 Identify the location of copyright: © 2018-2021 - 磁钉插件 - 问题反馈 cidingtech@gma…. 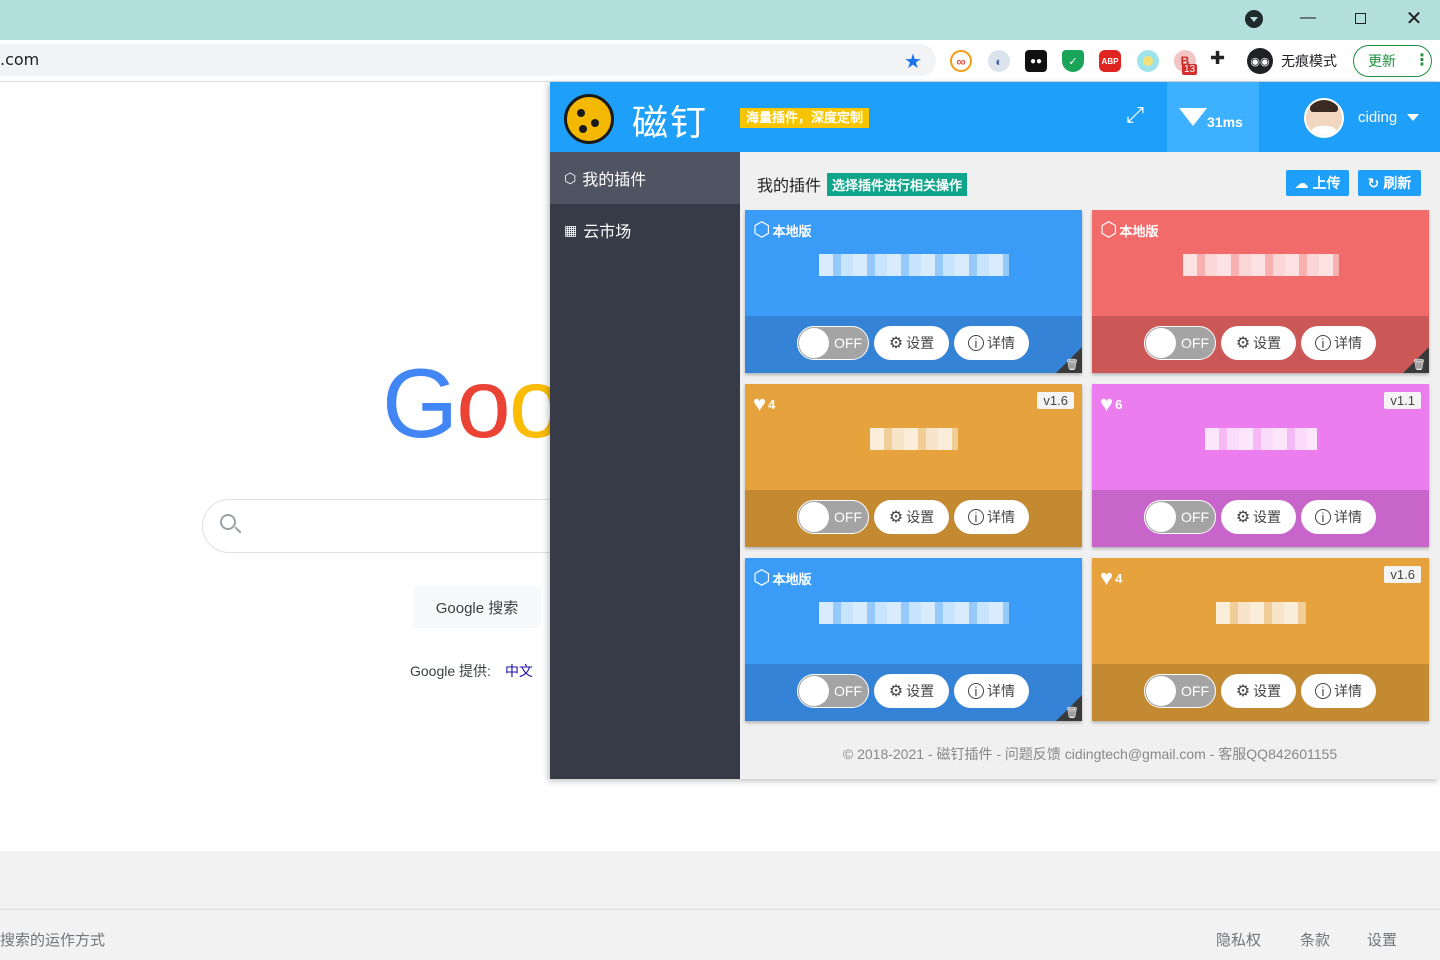
(1090, 754).